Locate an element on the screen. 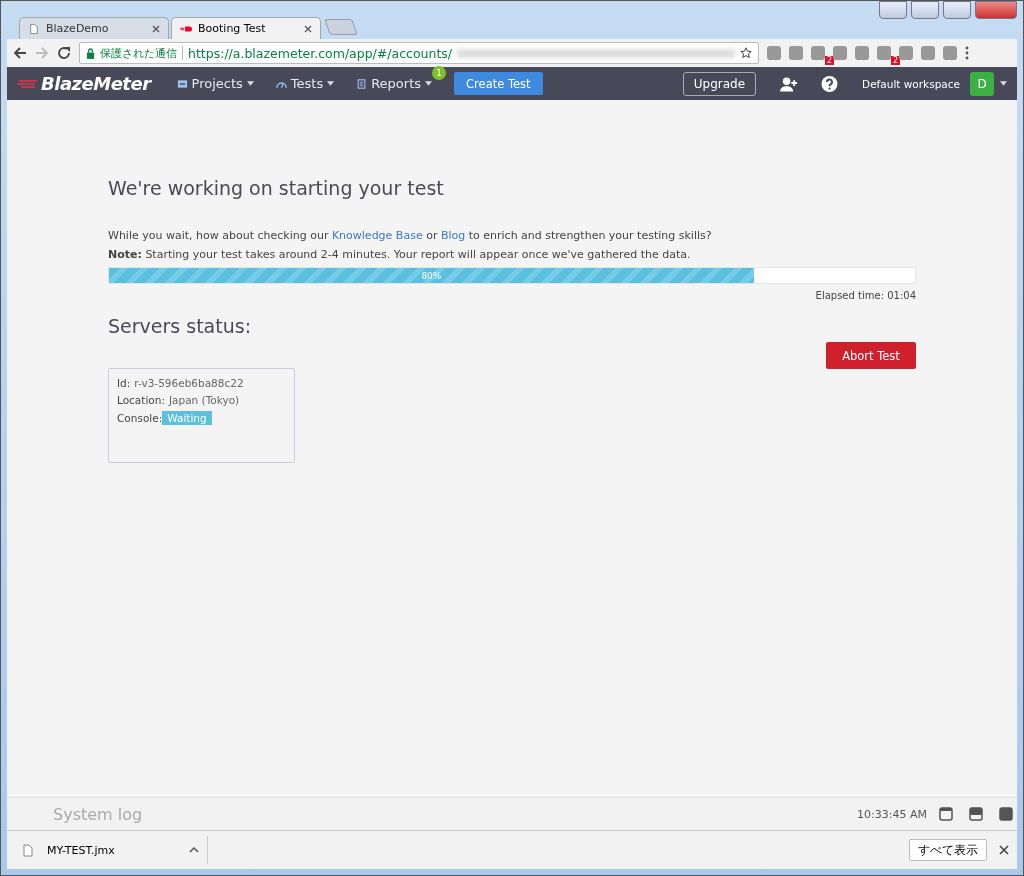 The width and height of the screenshot is (1024, 876). url-text: https://a.blazemeter.com/app/#/accounts/ is located at coordinates (320, 53).